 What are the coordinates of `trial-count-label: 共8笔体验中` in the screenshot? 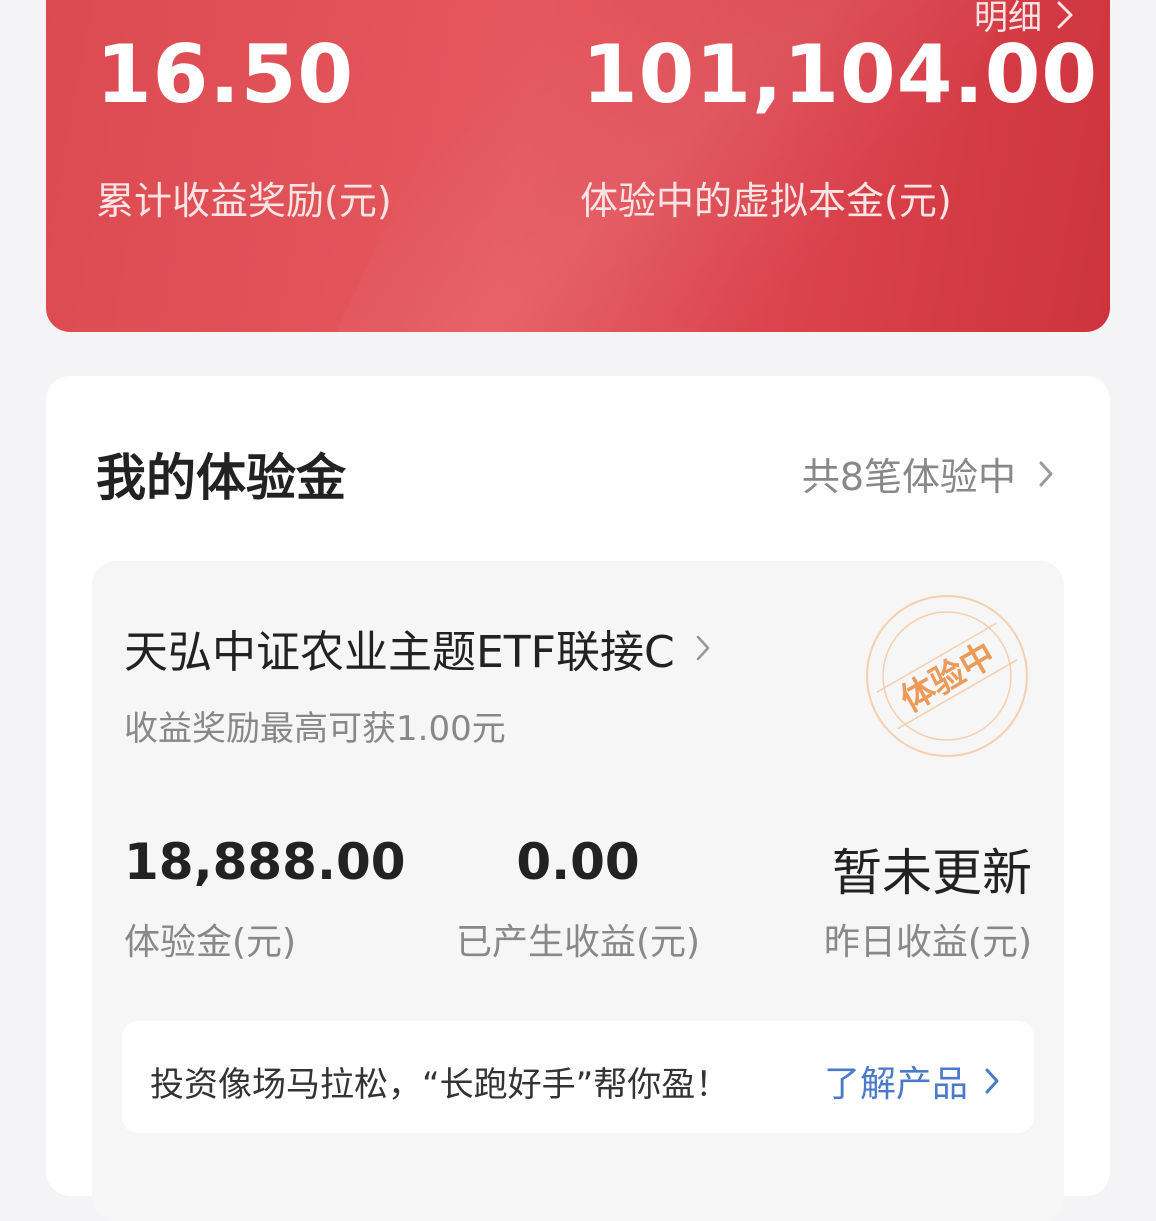 It's located at (908, 477).